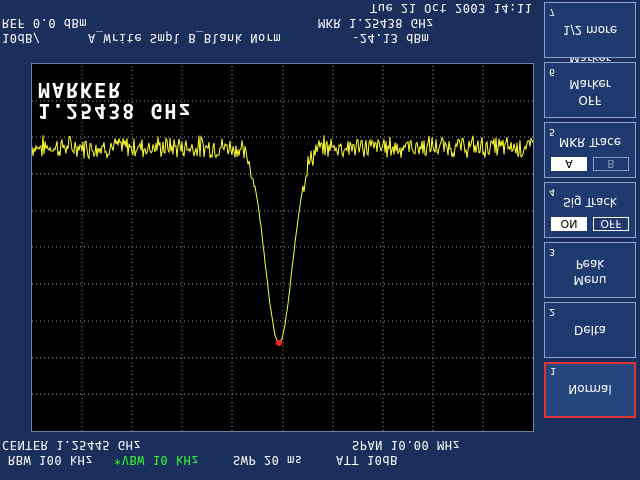  What do you see at coordinates (185, 38) in the screenshot?
I see `trace-modes: A_Write Smpl B_Blank Norm` at bounding box center [185, 38].